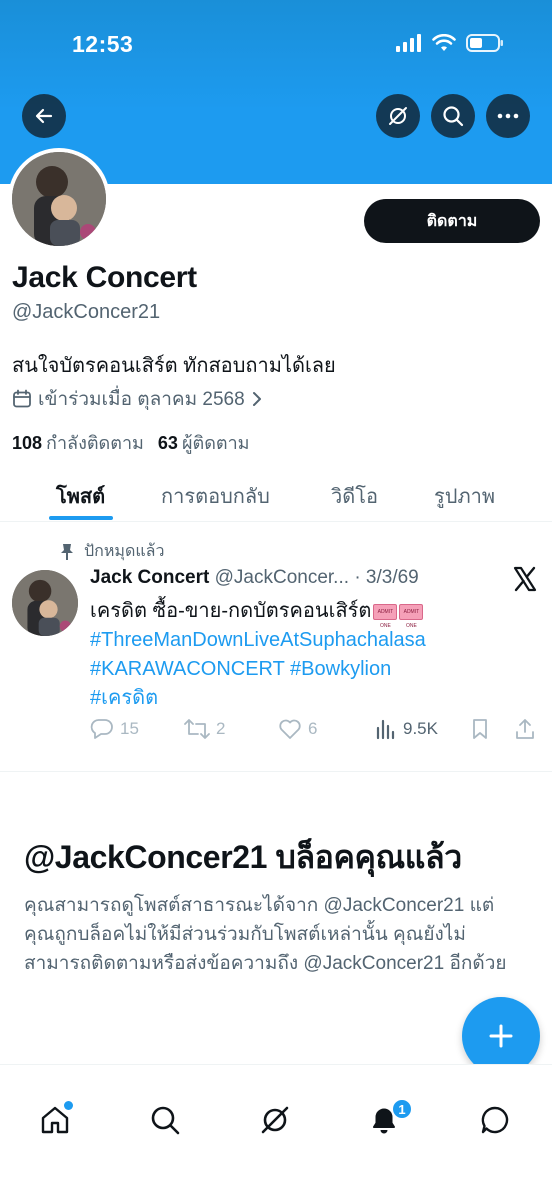  I want to click on pin-icon, so click(67, 551).